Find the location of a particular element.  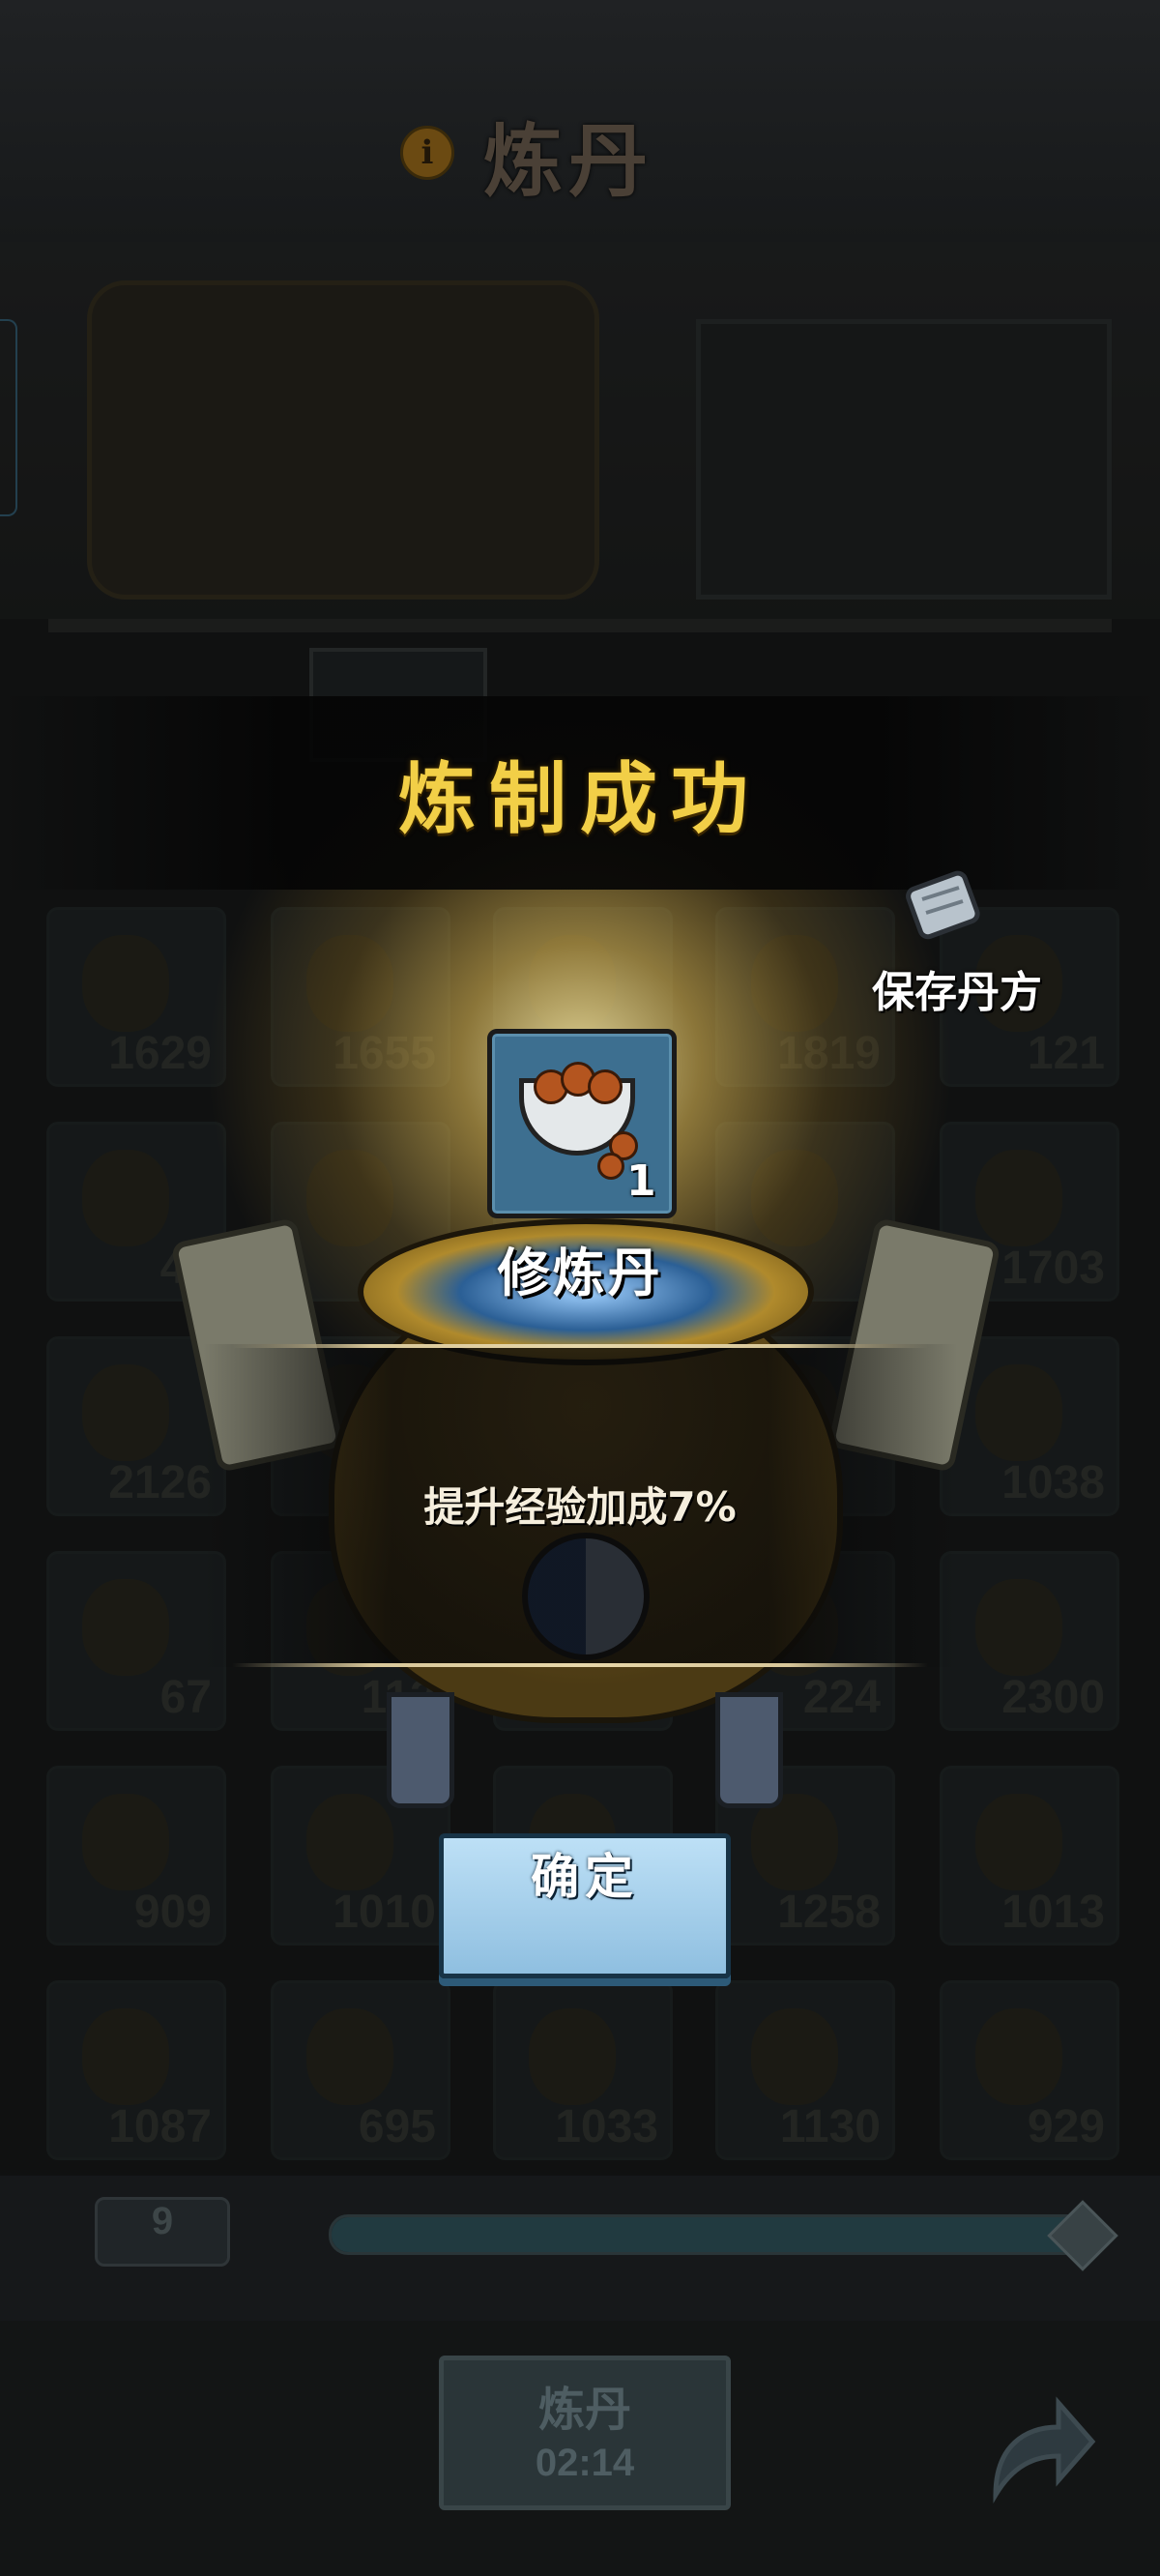

scroll-icon is located at coordinates (943, 904).